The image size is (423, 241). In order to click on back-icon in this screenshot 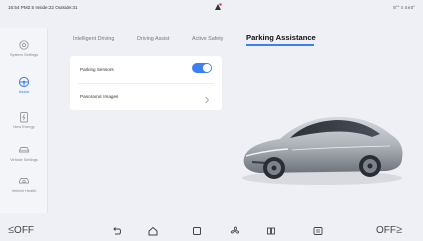, I will do `click(117, 231)`.